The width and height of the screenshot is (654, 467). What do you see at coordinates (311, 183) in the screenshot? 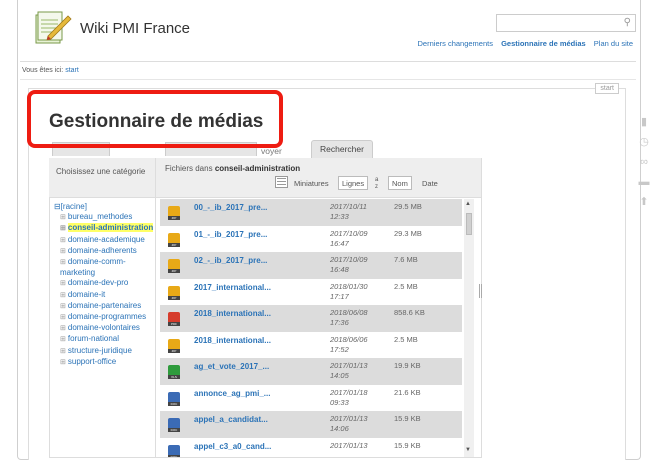
I see `thumbnails-view-button: Miniatures` at bounding box center [311, 183].